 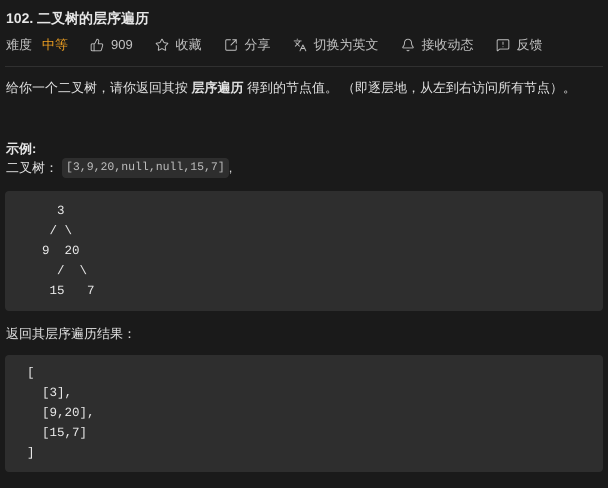 I want to click on difficulty-label: 难度, so click(x=19, y=45).